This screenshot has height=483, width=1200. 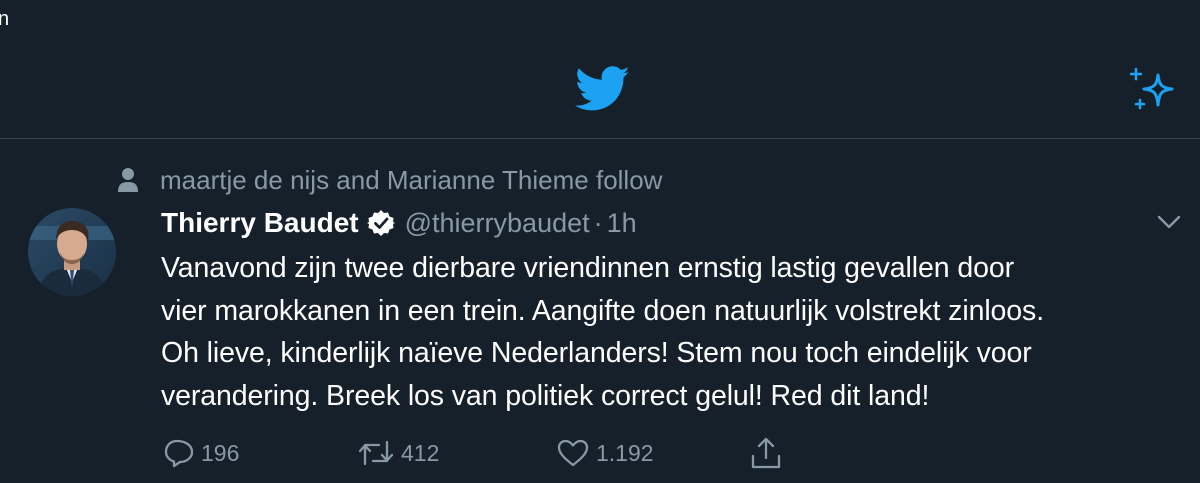 I want to click on retweet-button: 412, so click(x=398, y=453).